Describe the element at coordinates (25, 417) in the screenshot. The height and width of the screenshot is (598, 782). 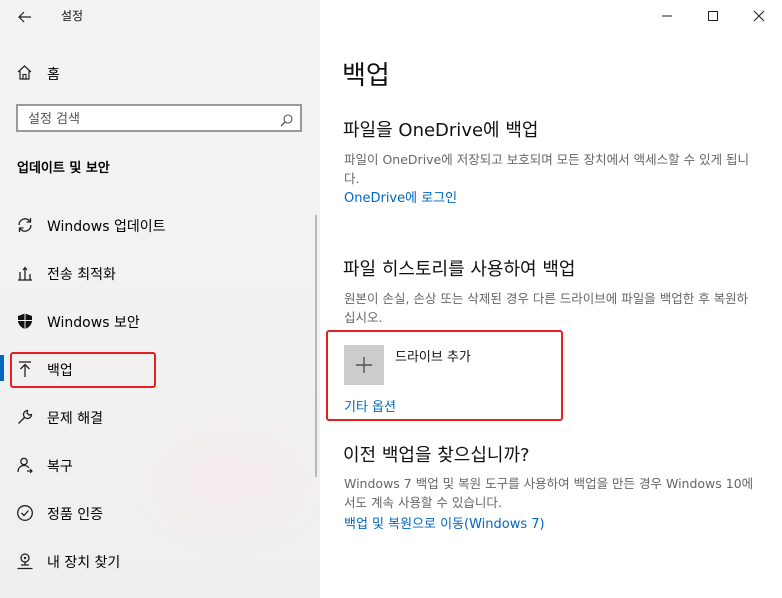
I see `wrench-icon` at that location.